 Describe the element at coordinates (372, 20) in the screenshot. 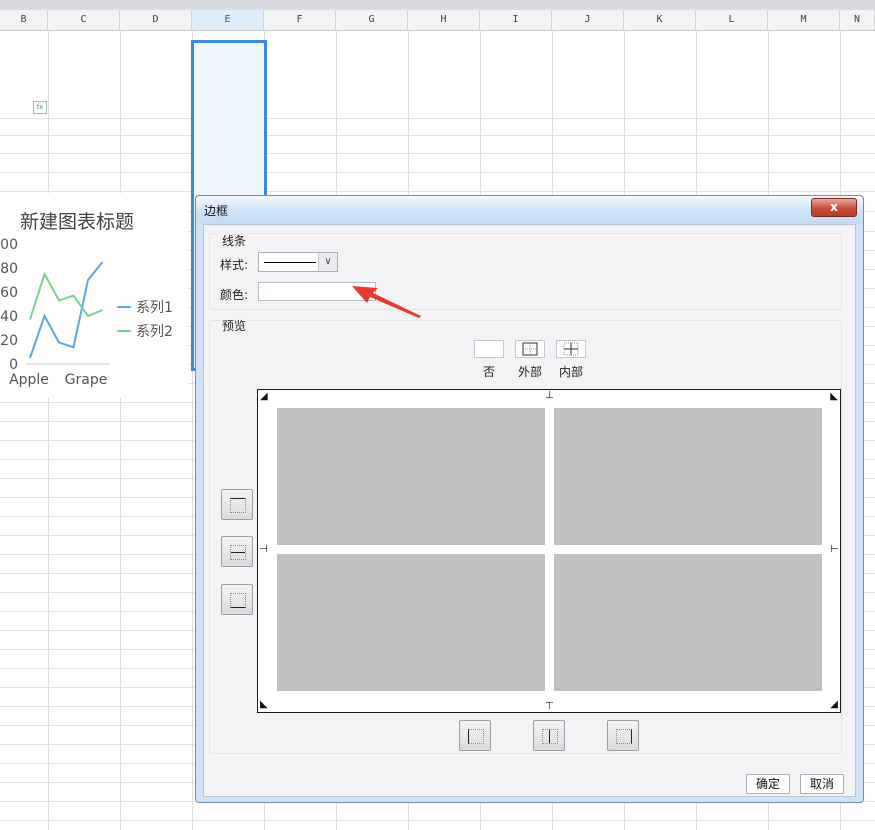

I see `column-header-g: G` at that location.